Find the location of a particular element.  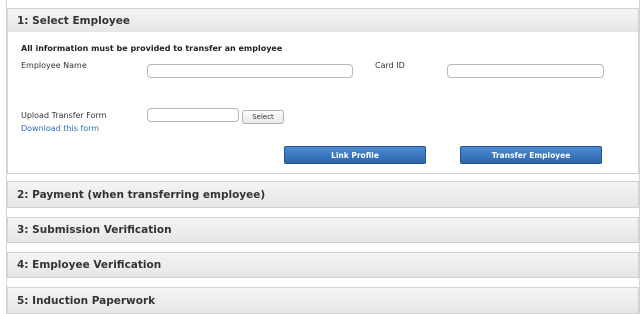

step-4-title: 4: Employee Verification is located at coordinates (89, 265).